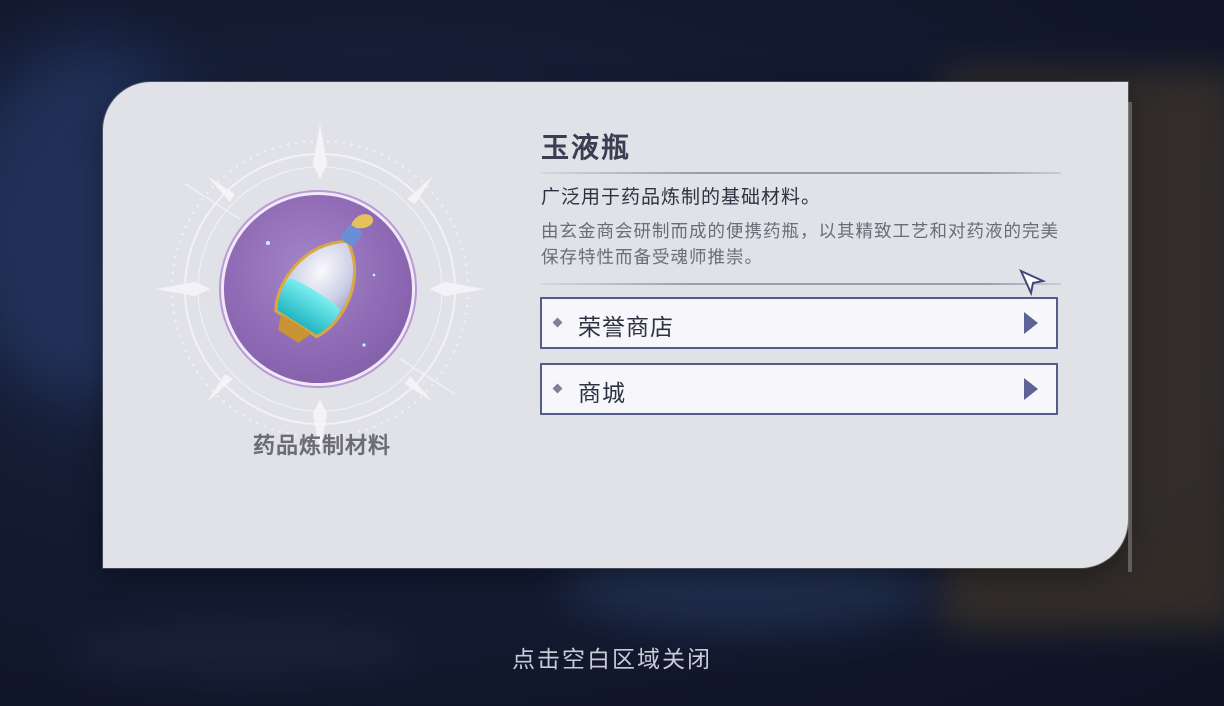 The width and height of the screenshot is (1224, 706). What do you see at coordinates (321, 280) in the screenshot?
I see `potion-bottle-icon` at bounding box center [321, 280].